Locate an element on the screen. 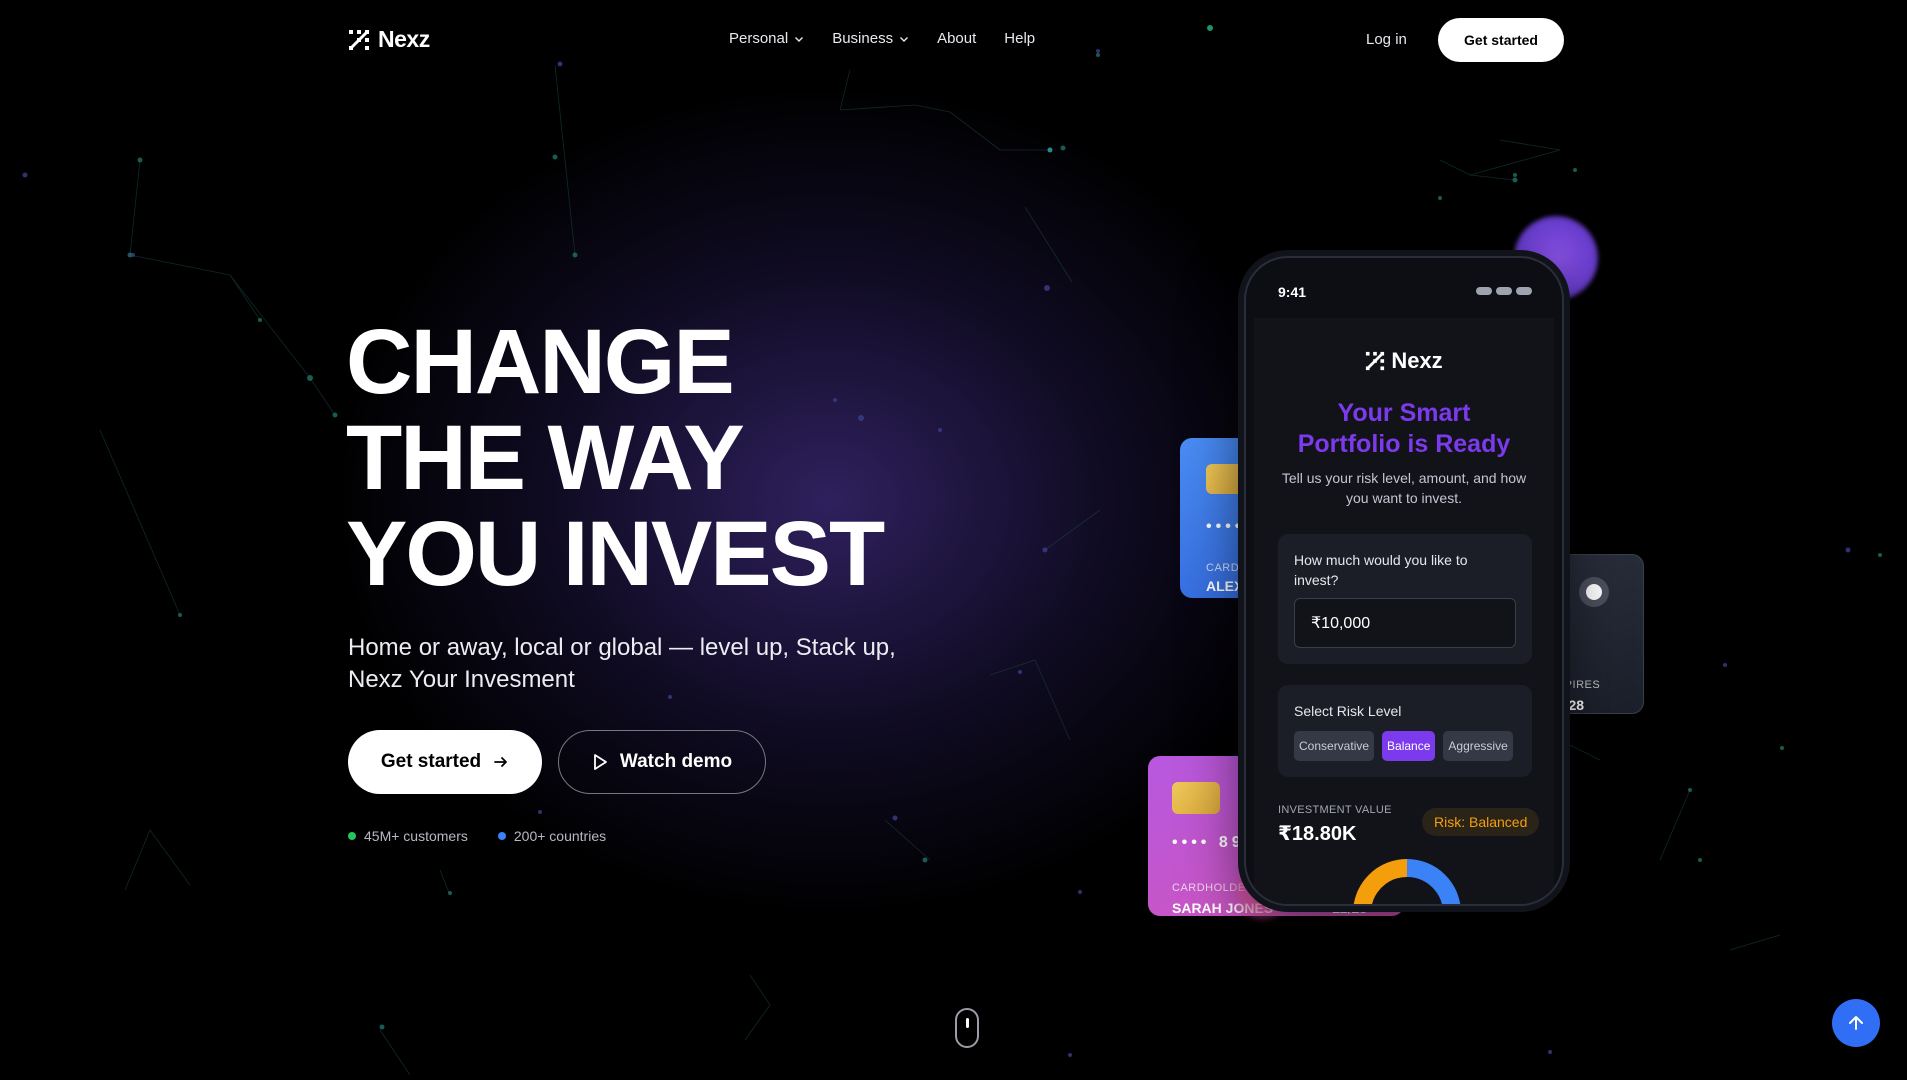  card-holder-label: CARDH is located at coordinates (1227, 568).